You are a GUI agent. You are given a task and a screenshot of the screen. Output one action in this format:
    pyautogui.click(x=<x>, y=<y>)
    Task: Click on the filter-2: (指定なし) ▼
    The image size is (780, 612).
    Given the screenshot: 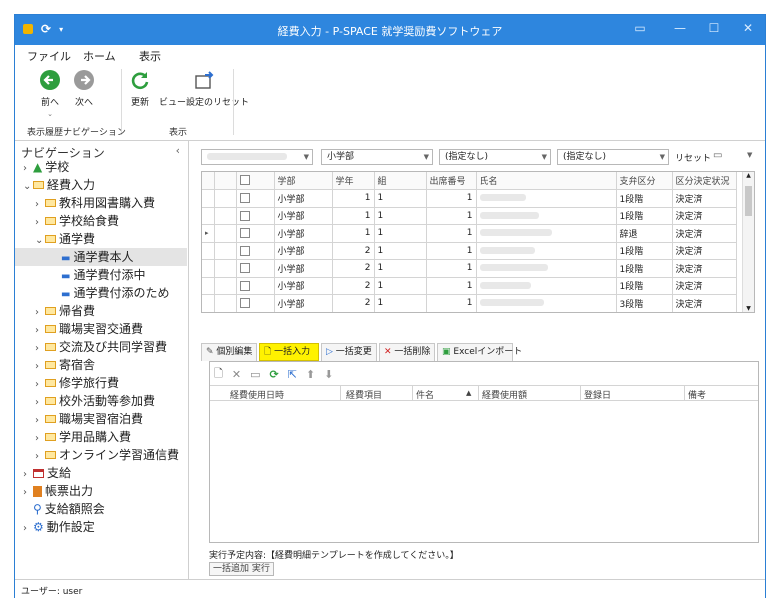 What is the action you would take?
    pyautogui.click(x=495, y=157)
    